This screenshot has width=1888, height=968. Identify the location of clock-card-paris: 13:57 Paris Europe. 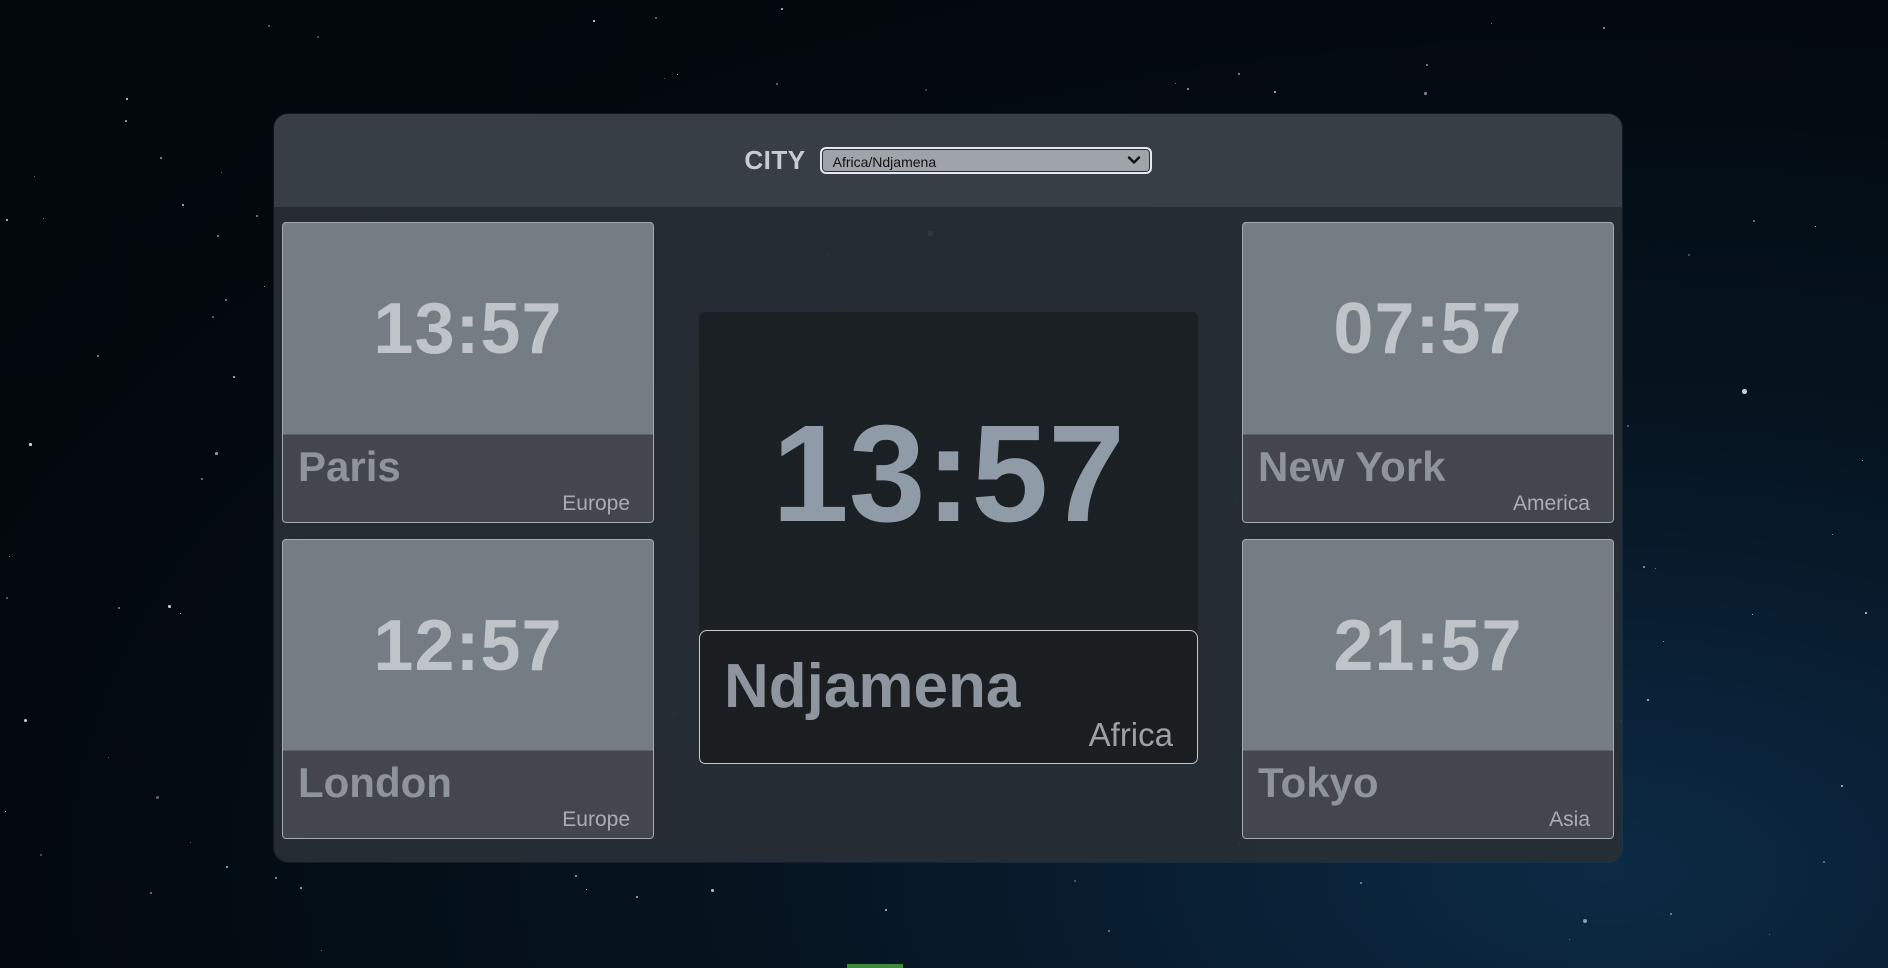
(468, 372).